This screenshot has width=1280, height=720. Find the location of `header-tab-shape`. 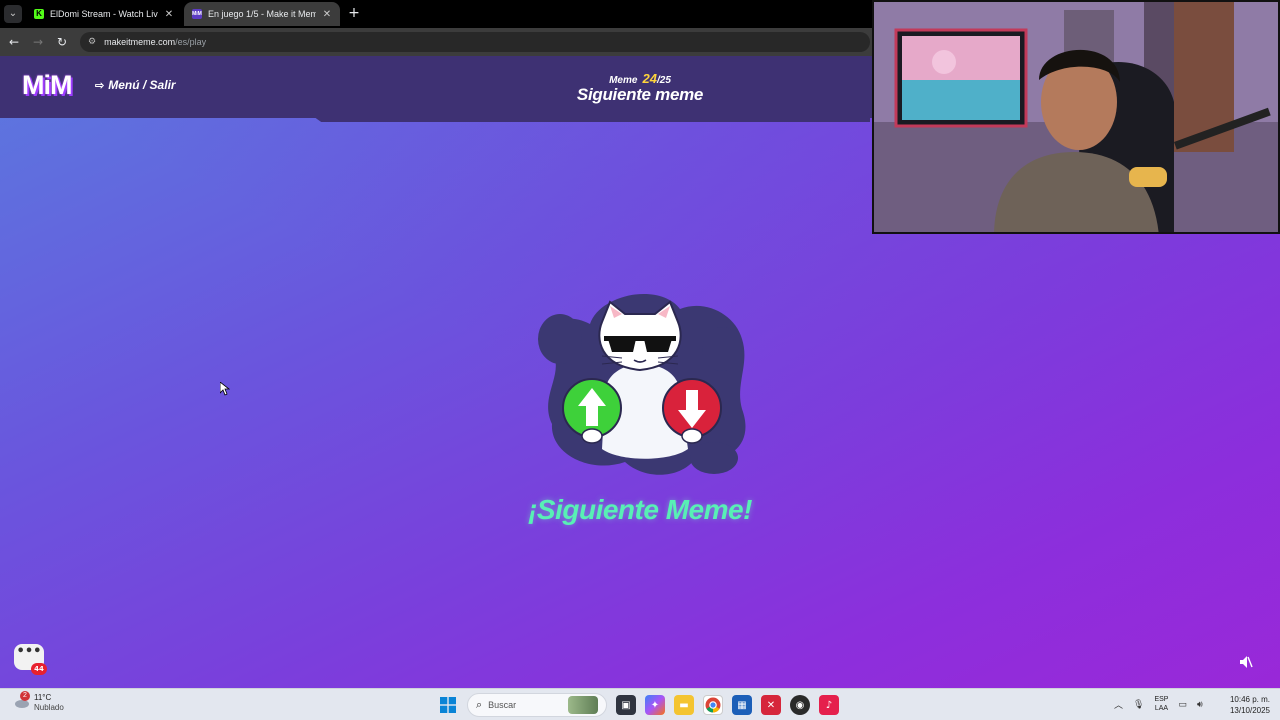

header-tab-shape is located at coordinates (590, 118).